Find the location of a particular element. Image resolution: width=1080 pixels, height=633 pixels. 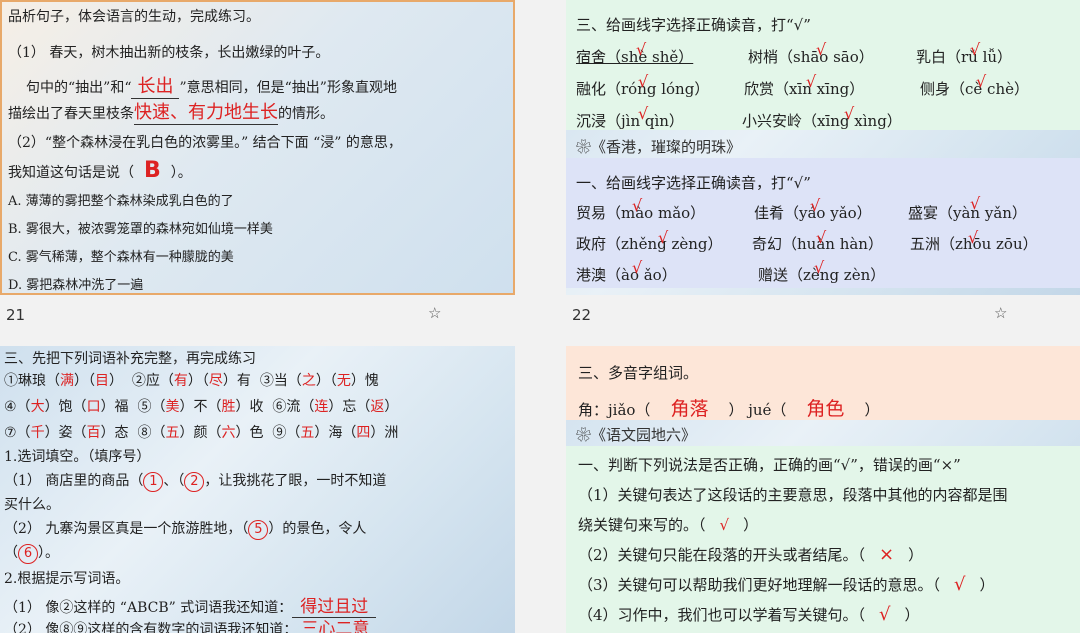

fill-line-1: 句中的“抽出”和“ 长出 ”意思相同，但是“抽出”形象直观地 is located at coordinates (211, 85).